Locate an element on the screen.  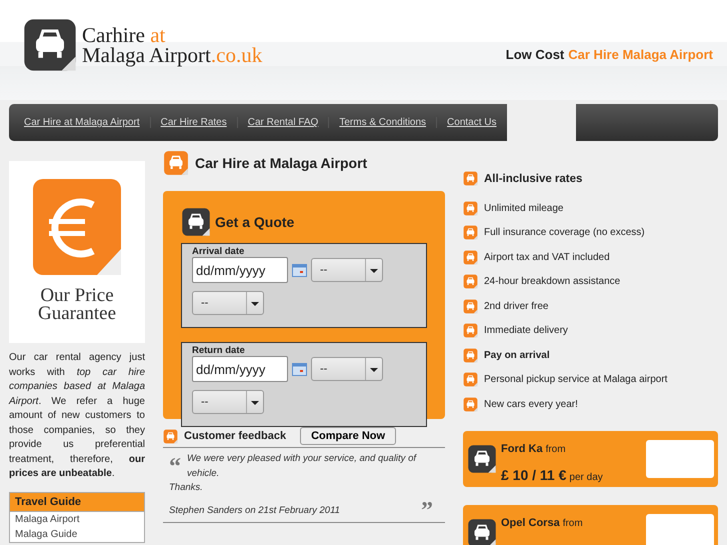
car-price: £ 10 / 11 € is located at coordinates (533, 474).